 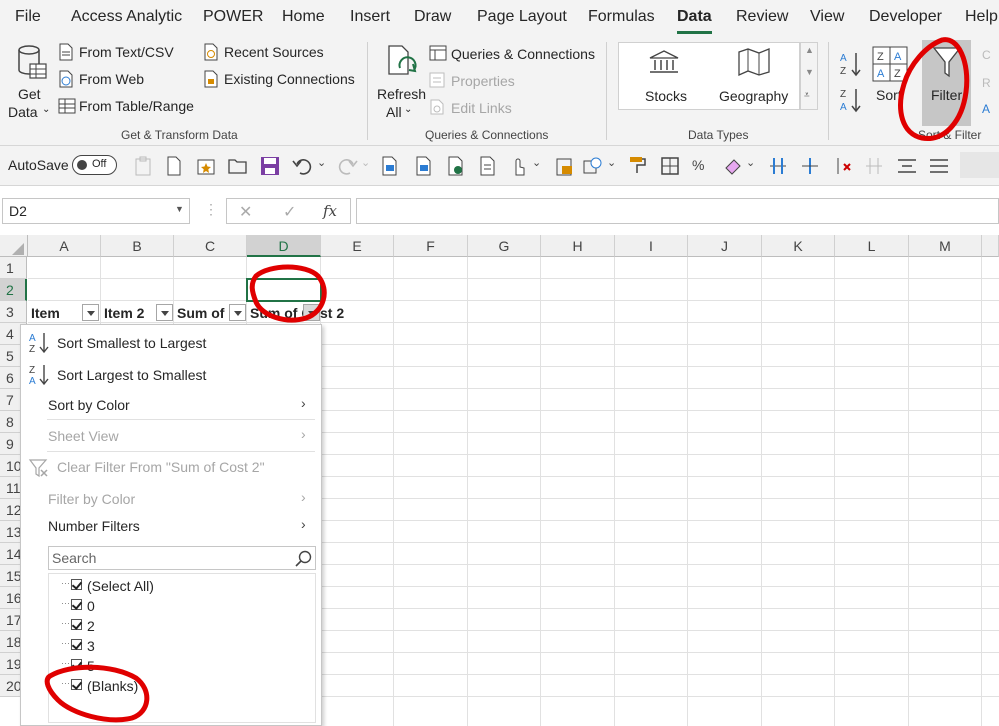 What do you see at coordinates (211, 209) in the screenshot?
I see `more-options-icon: ⋮` at bounding box center [211, 209].